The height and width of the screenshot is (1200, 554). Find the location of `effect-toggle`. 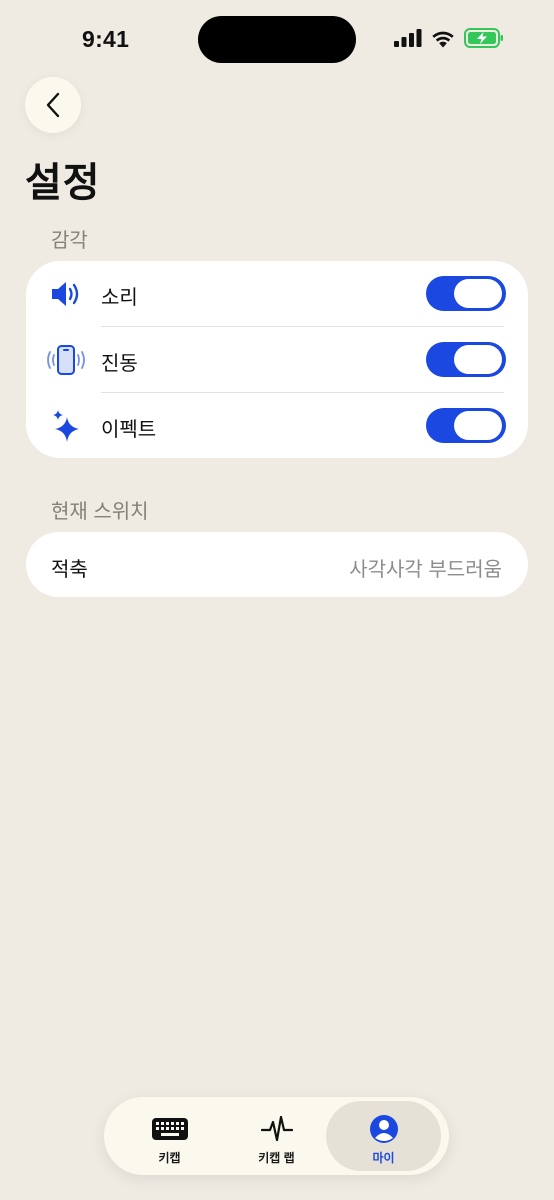

effect-toggle is located at coordinates (466, 425).